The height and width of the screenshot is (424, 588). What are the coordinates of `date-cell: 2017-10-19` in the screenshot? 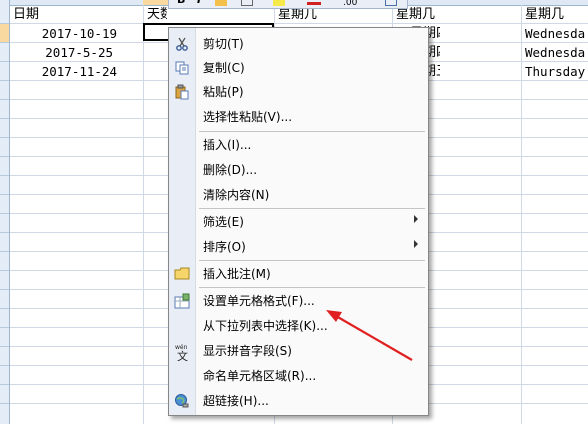 It's located at (64, 33).